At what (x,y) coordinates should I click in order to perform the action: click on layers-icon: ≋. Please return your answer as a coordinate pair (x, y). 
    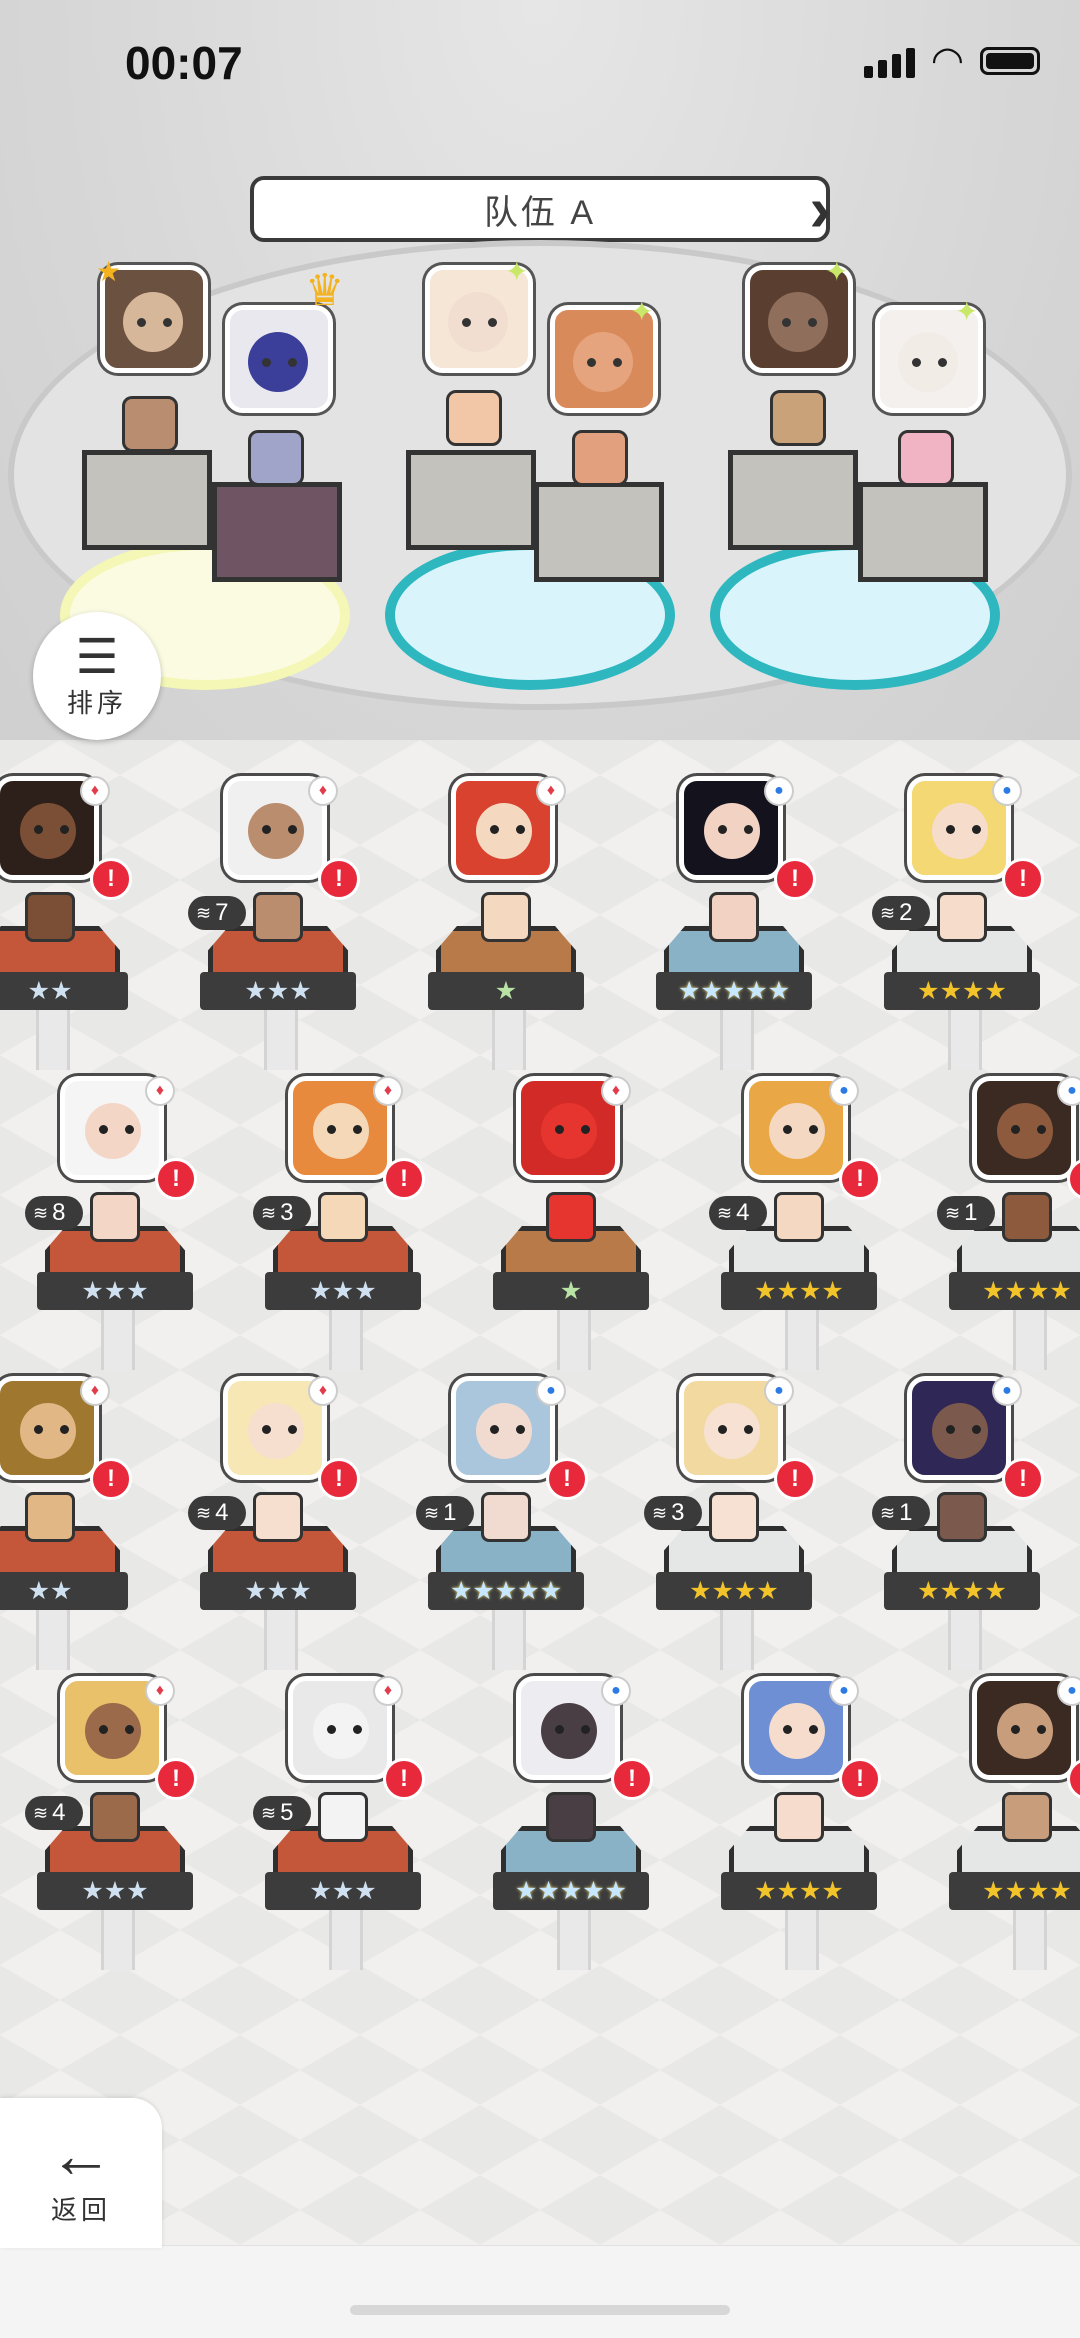
    Looking at the image, I should click on (204, 912).